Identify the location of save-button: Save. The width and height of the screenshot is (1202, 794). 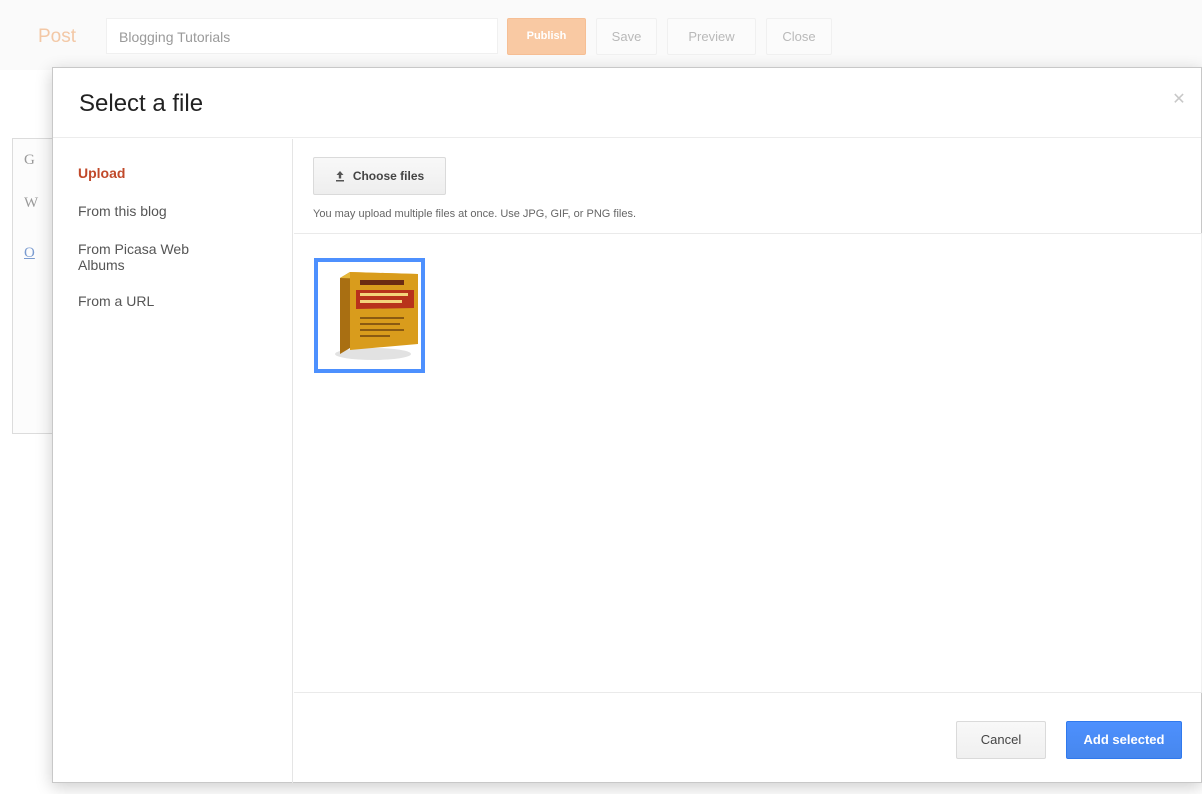
(626, 36).